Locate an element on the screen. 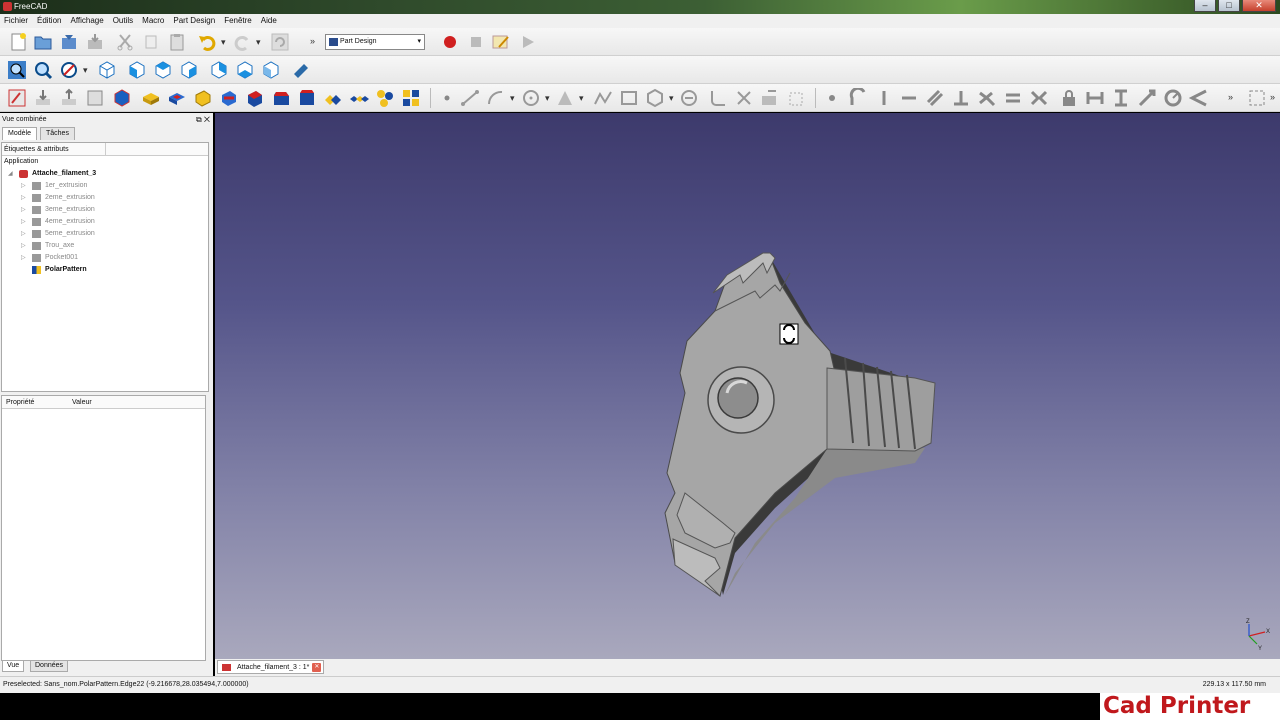 The image size is (1280, 720). fit-selection-icon is located at coordinates (43, 70).